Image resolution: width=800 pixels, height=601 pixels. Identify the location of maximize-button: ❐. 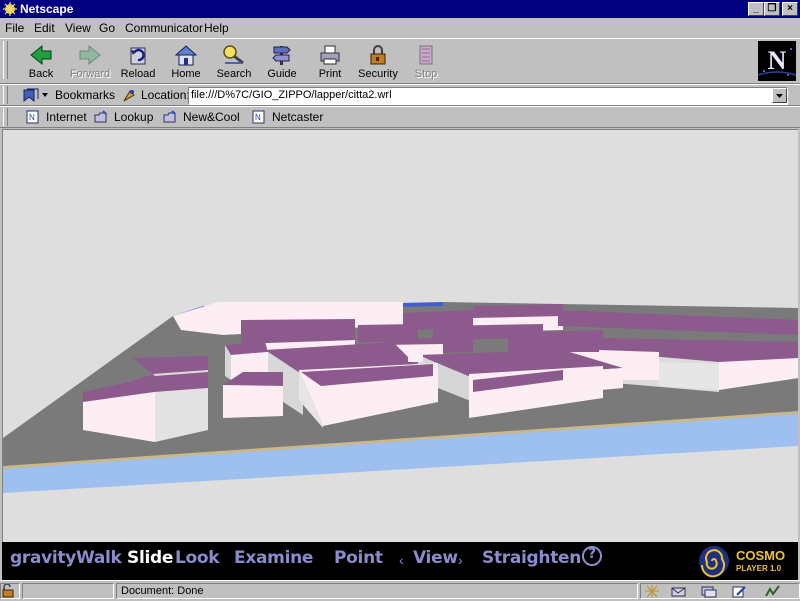
(772, 9).